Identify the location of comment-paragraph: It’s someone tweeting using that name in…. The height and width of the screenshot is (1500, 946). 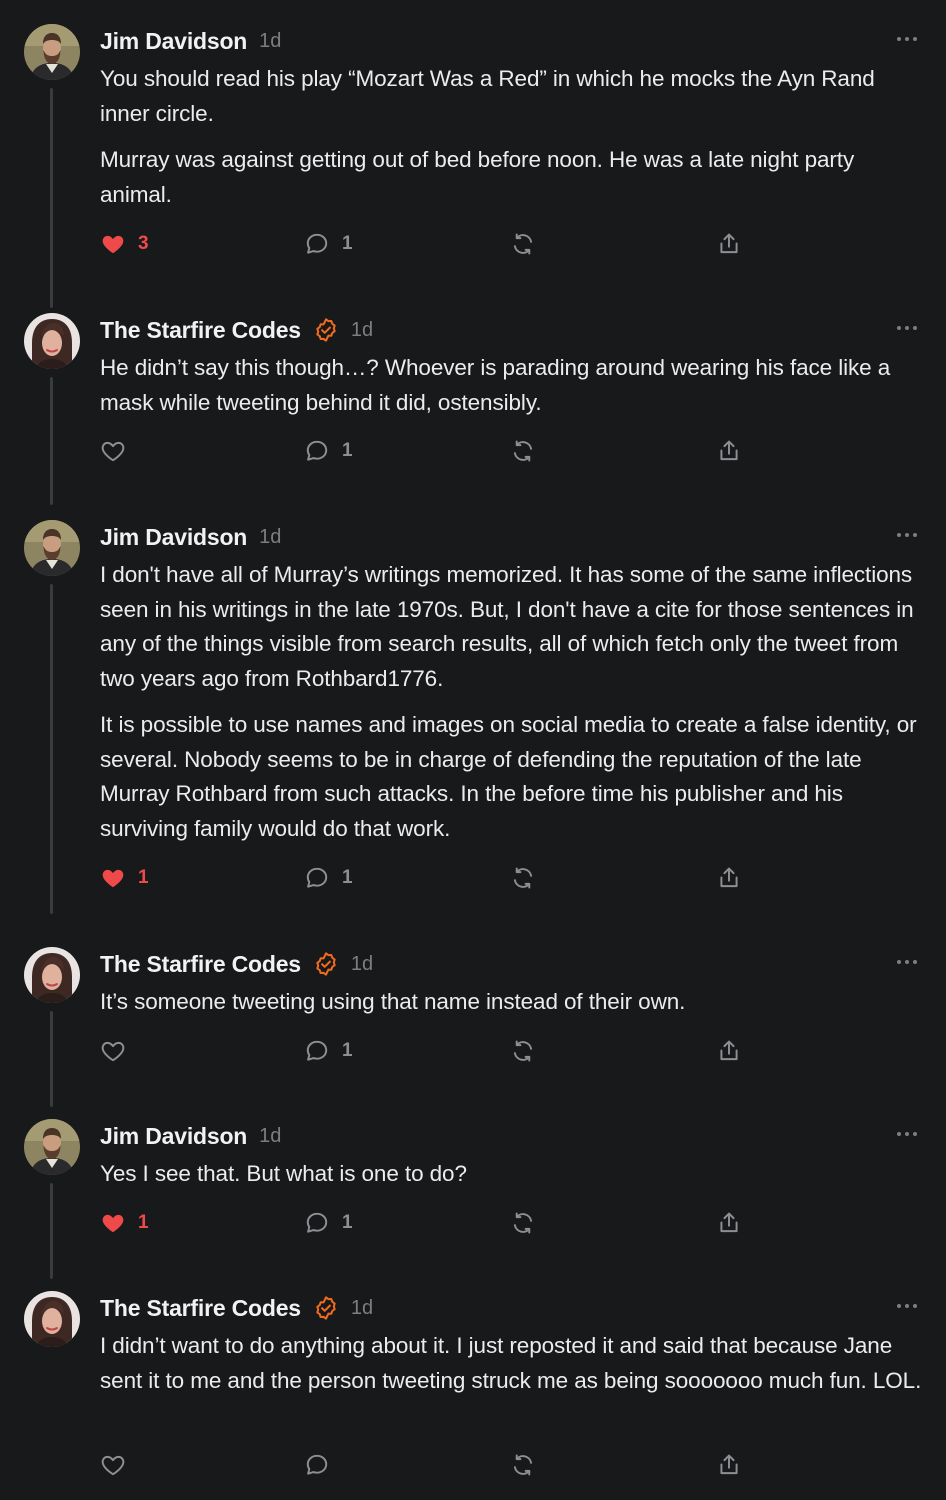
(393, 1001).